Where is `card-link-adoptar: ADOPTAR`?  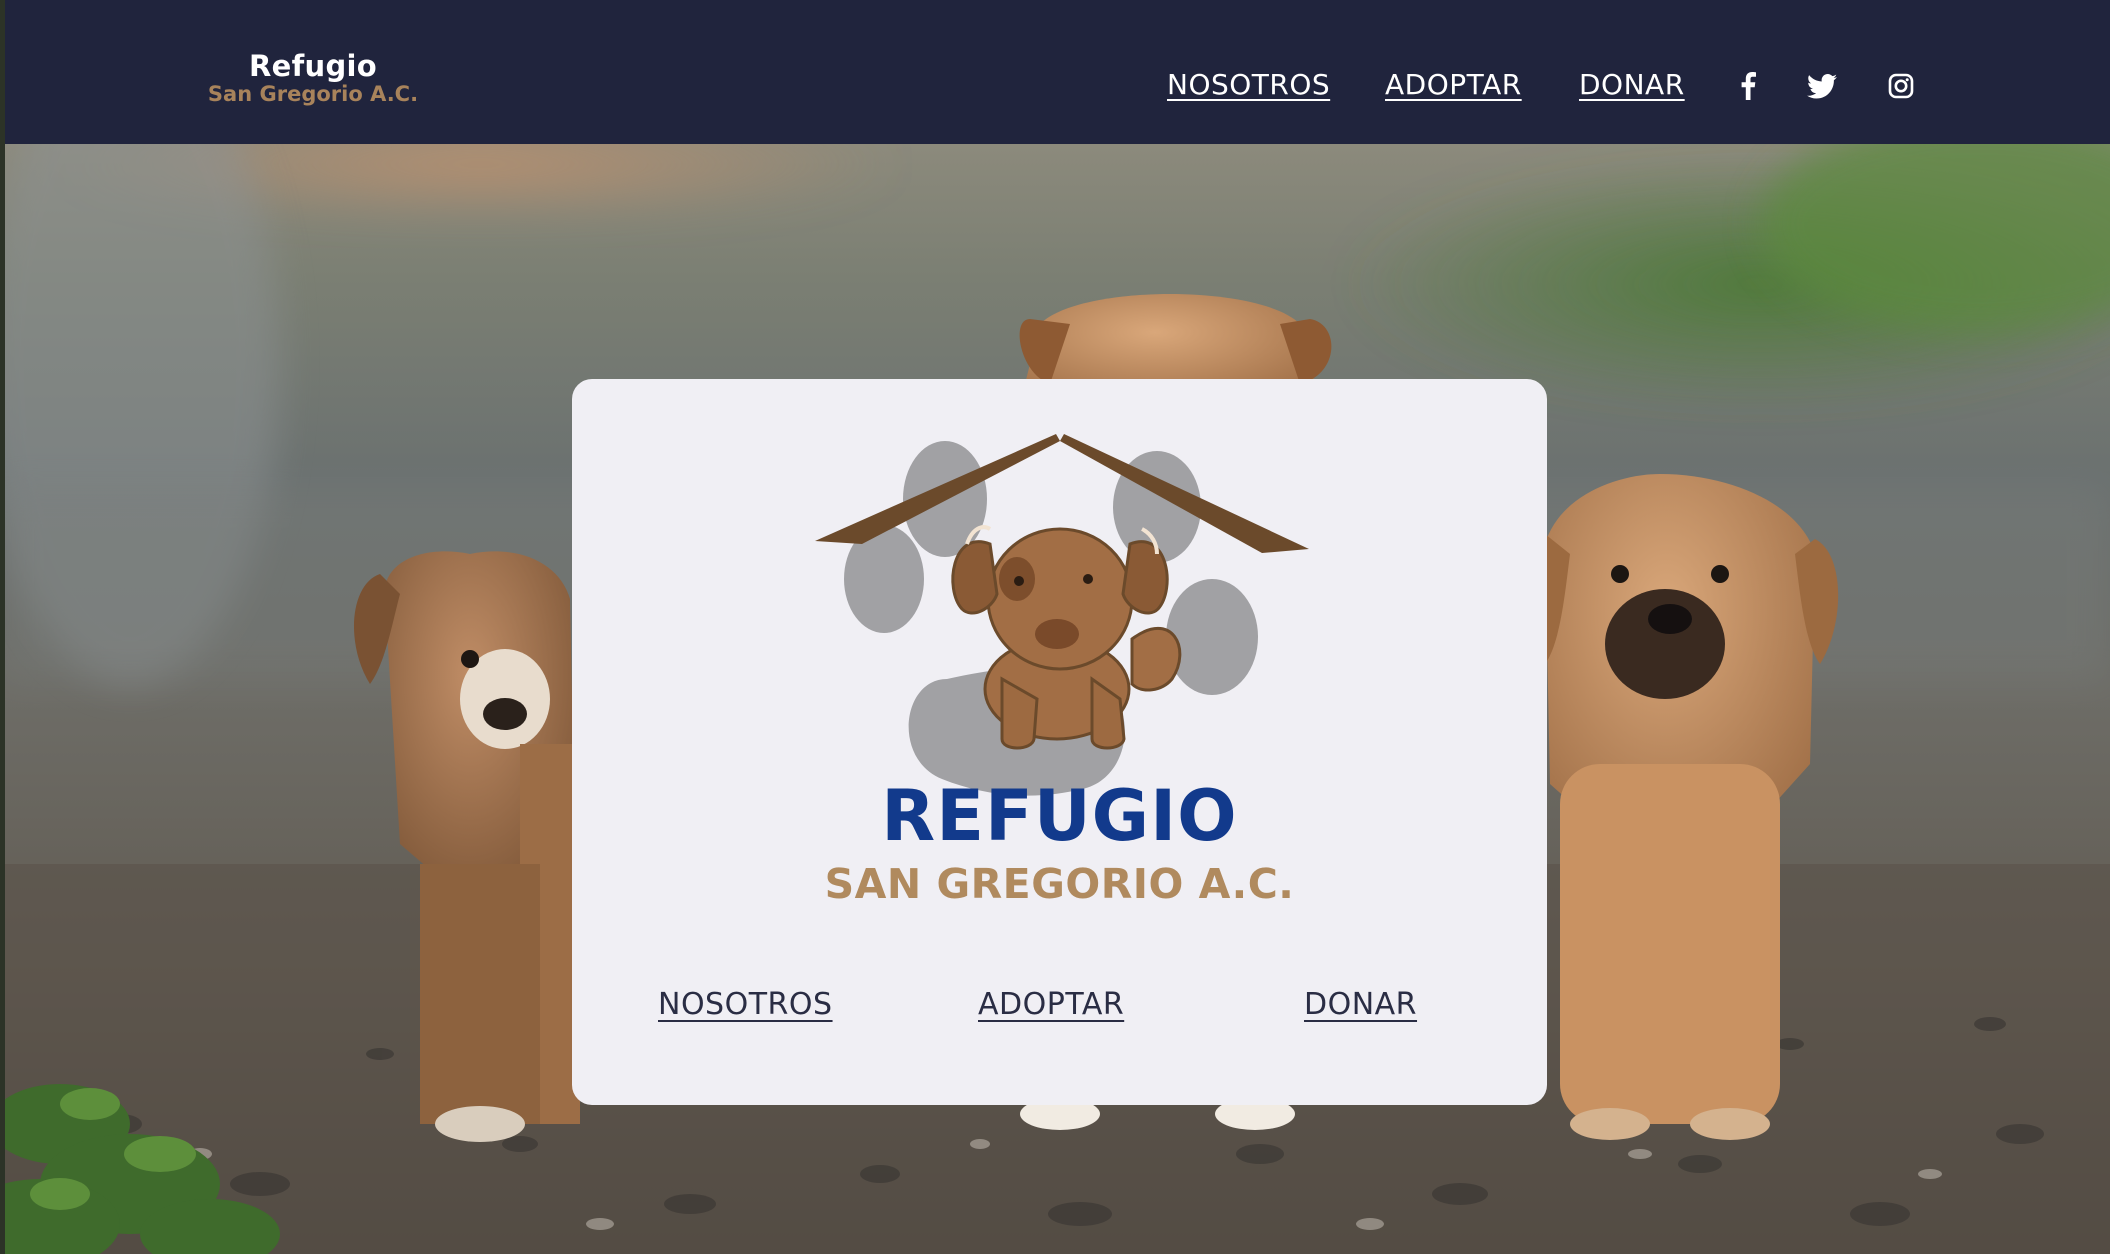 card-link-adoptar: ADOPTAR is located at coordinates (1051, 1004).